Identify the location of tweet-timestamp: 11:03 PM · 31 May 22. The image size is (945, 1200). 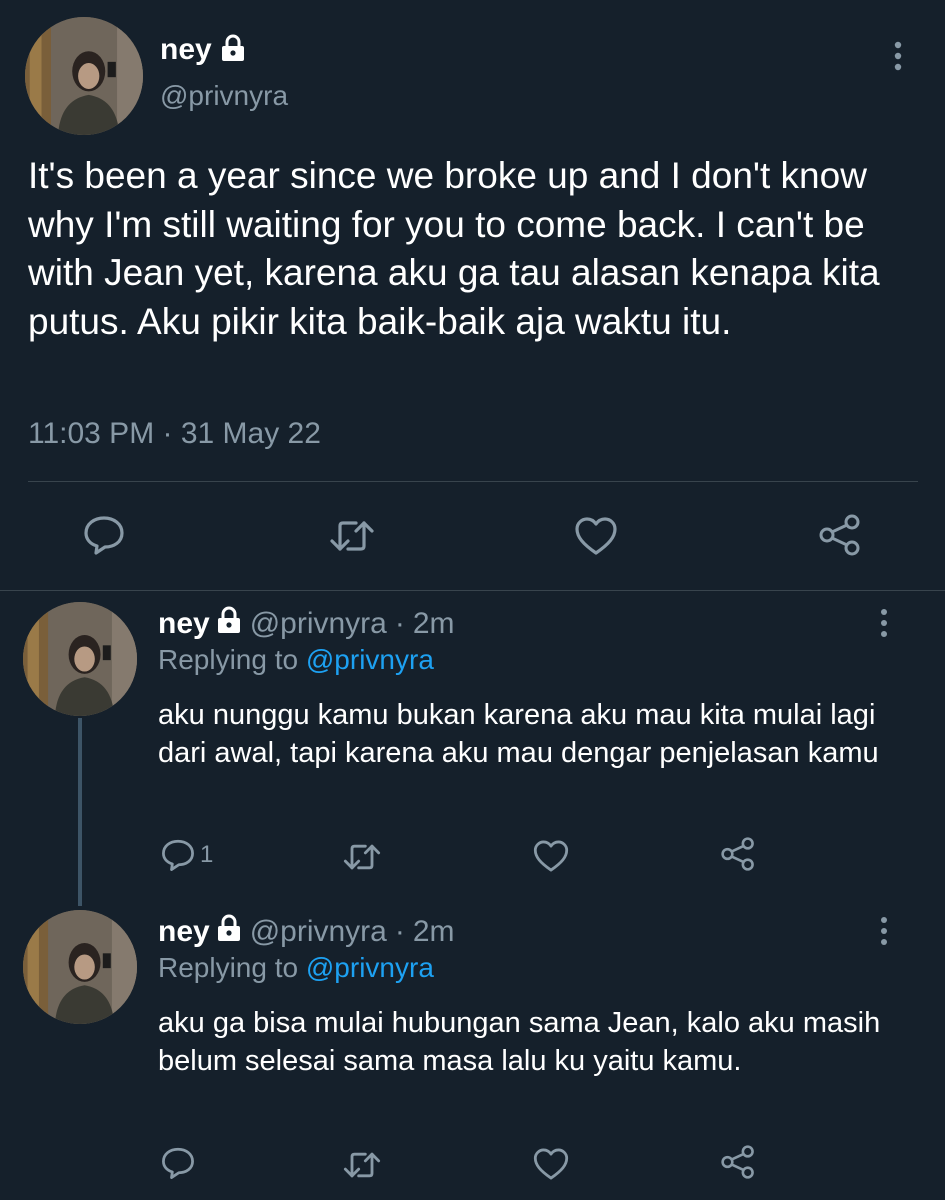
(174, 434).